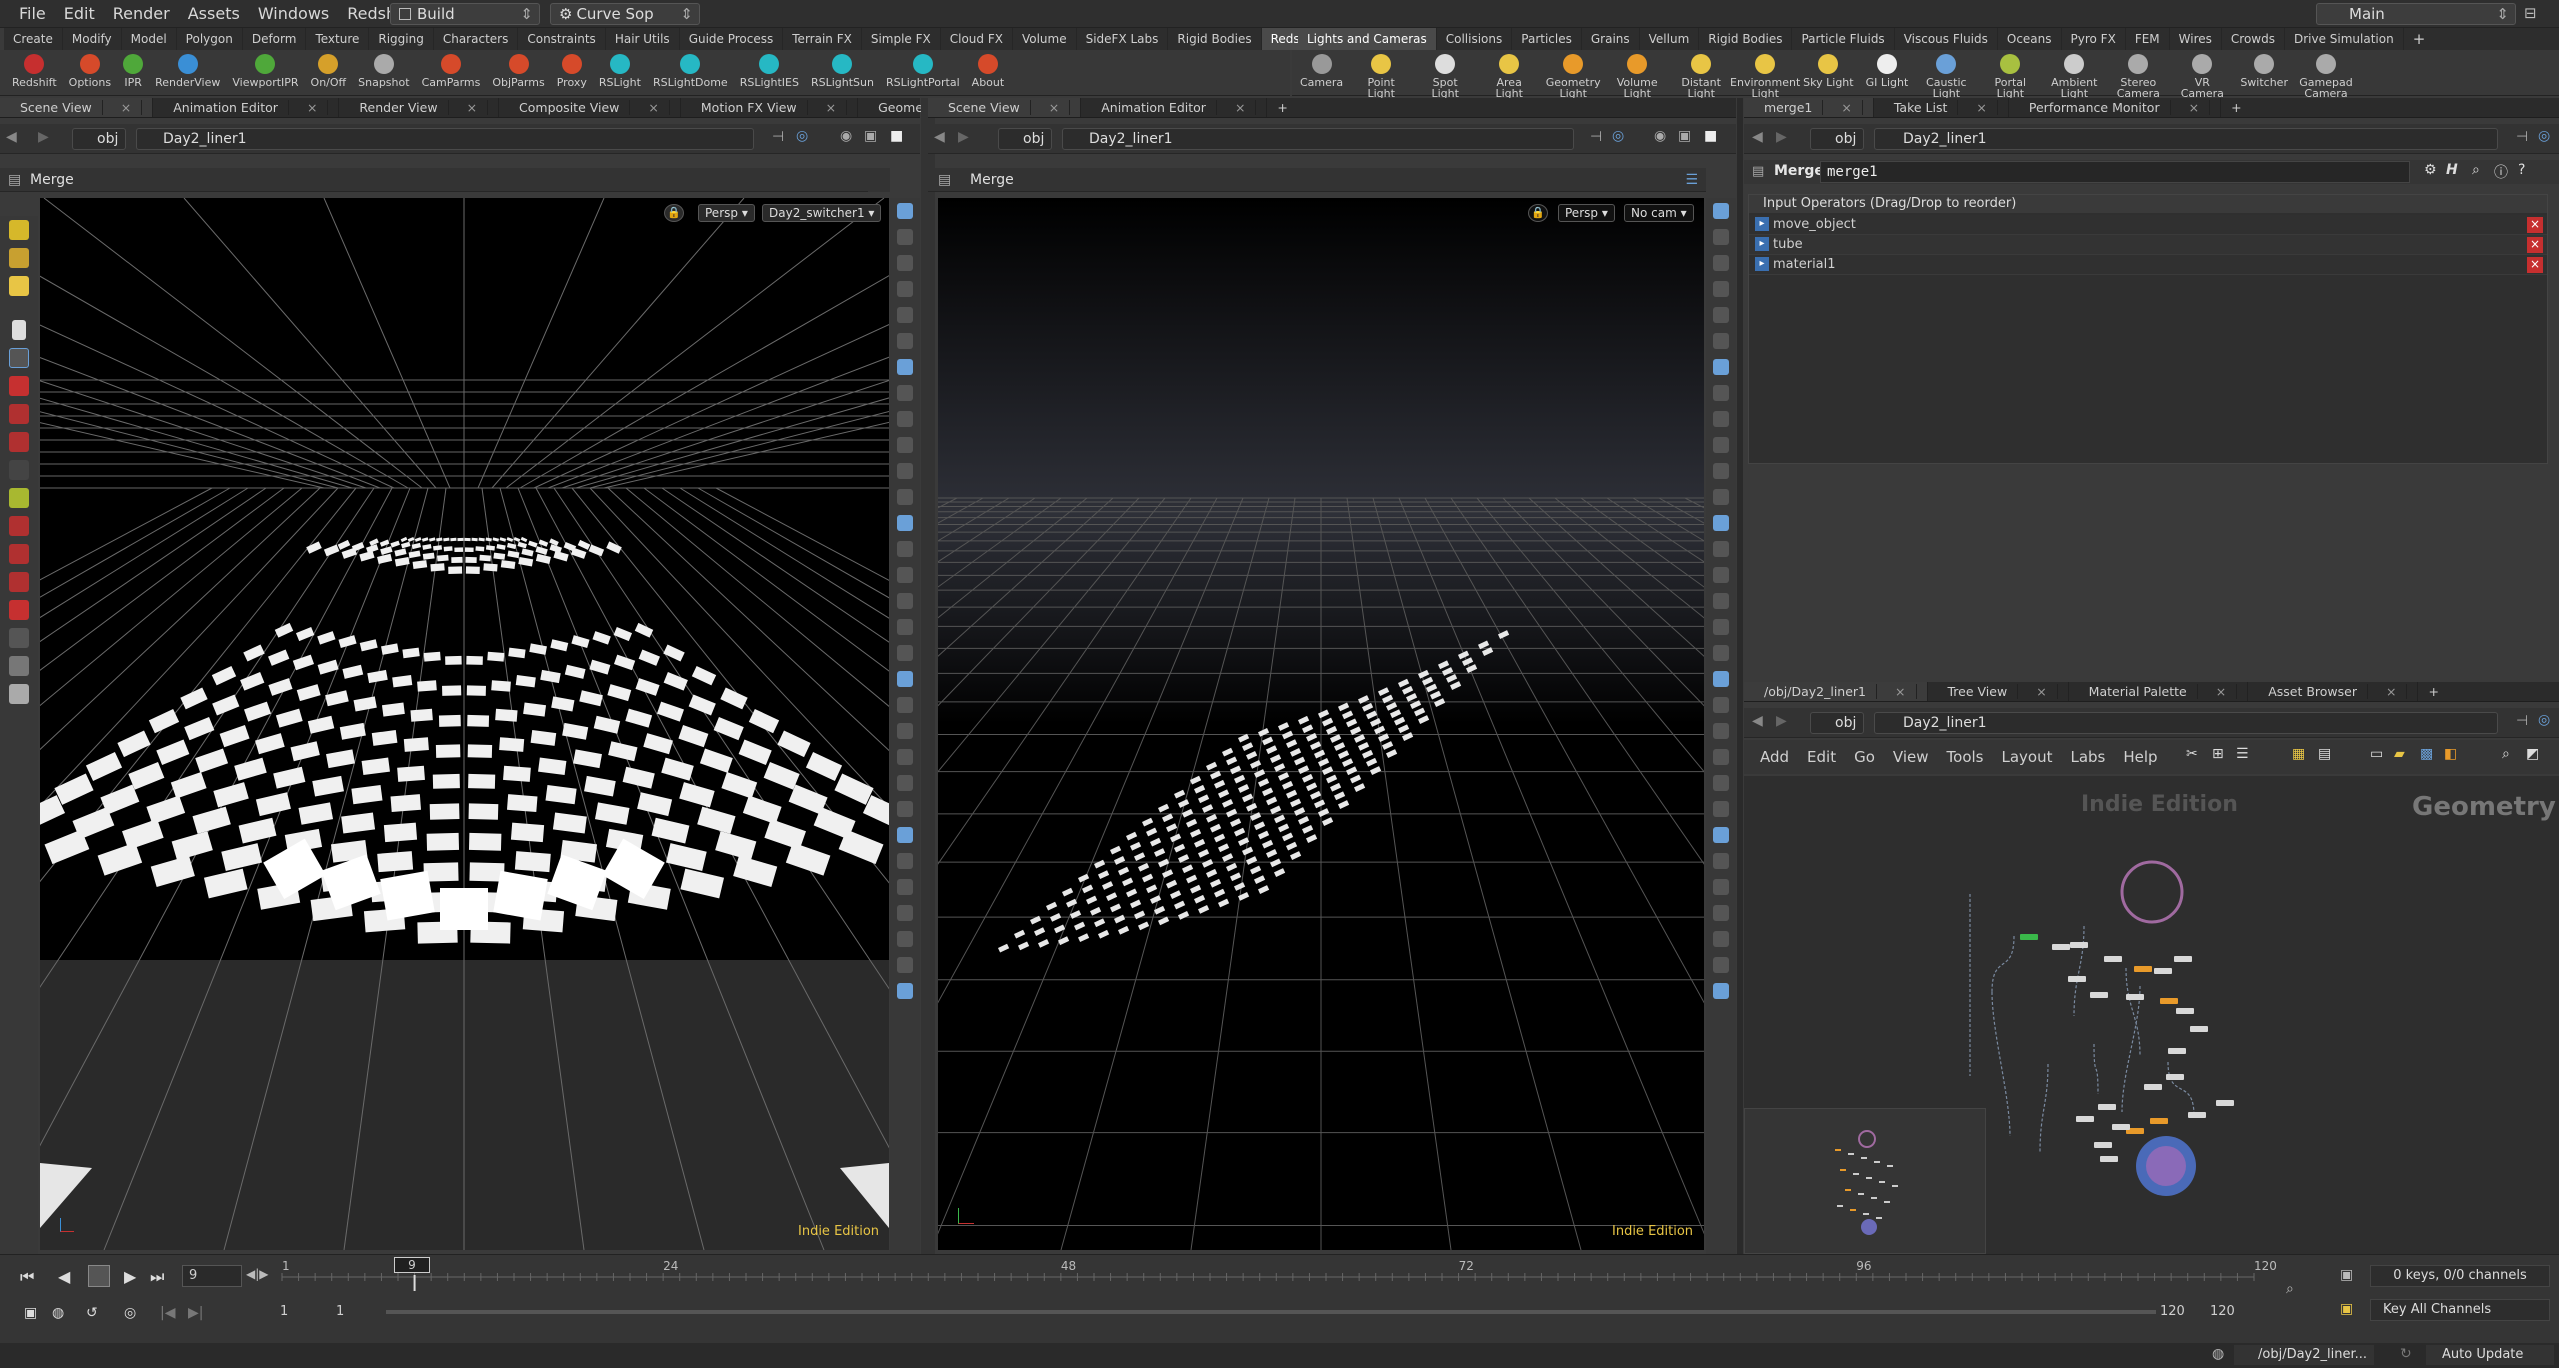 The image size is (2559, 1368). Describe the element at coordinates (19, 526) in the screenshot. I see `snap-grid-icon` at that location.